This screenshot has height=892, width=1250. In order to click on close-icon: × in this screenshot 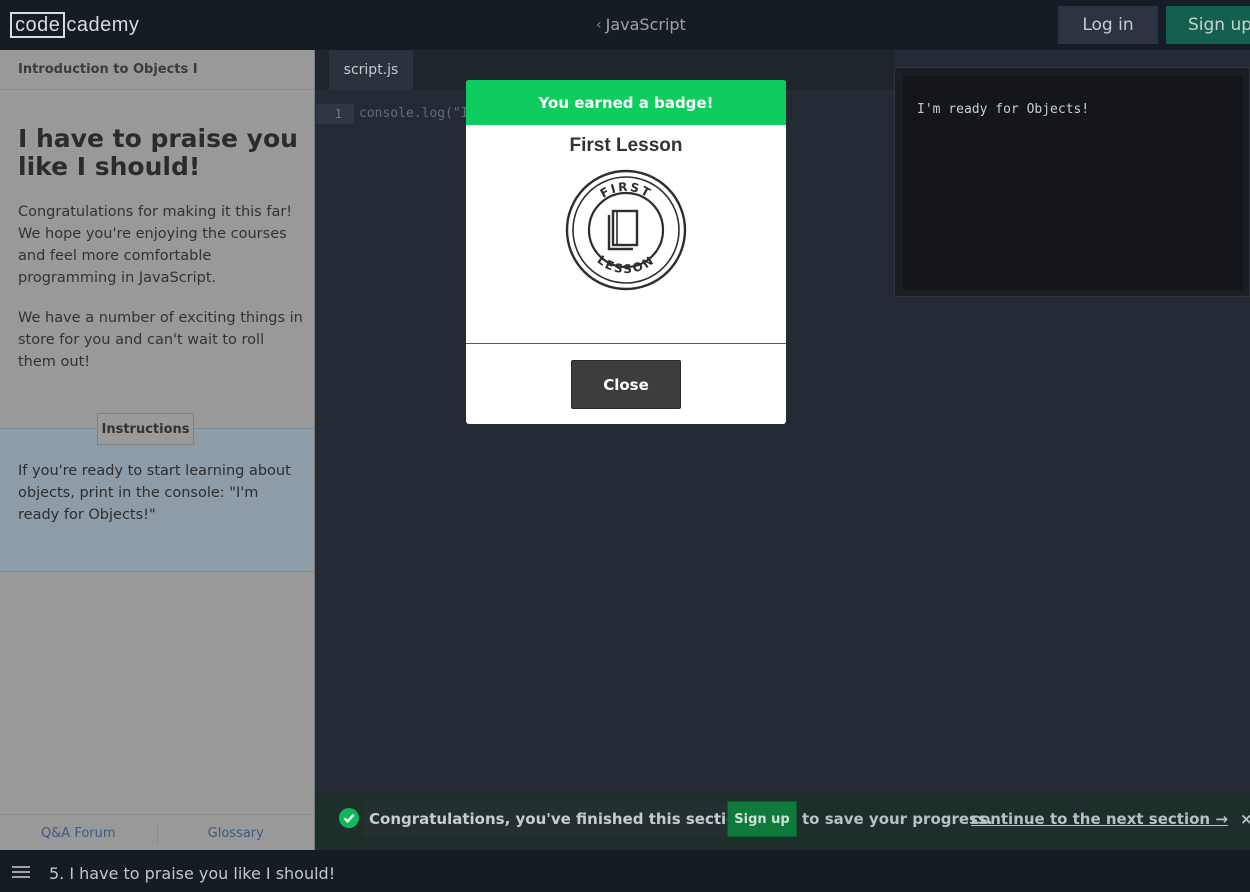, I will do `click(1245, 819)`.